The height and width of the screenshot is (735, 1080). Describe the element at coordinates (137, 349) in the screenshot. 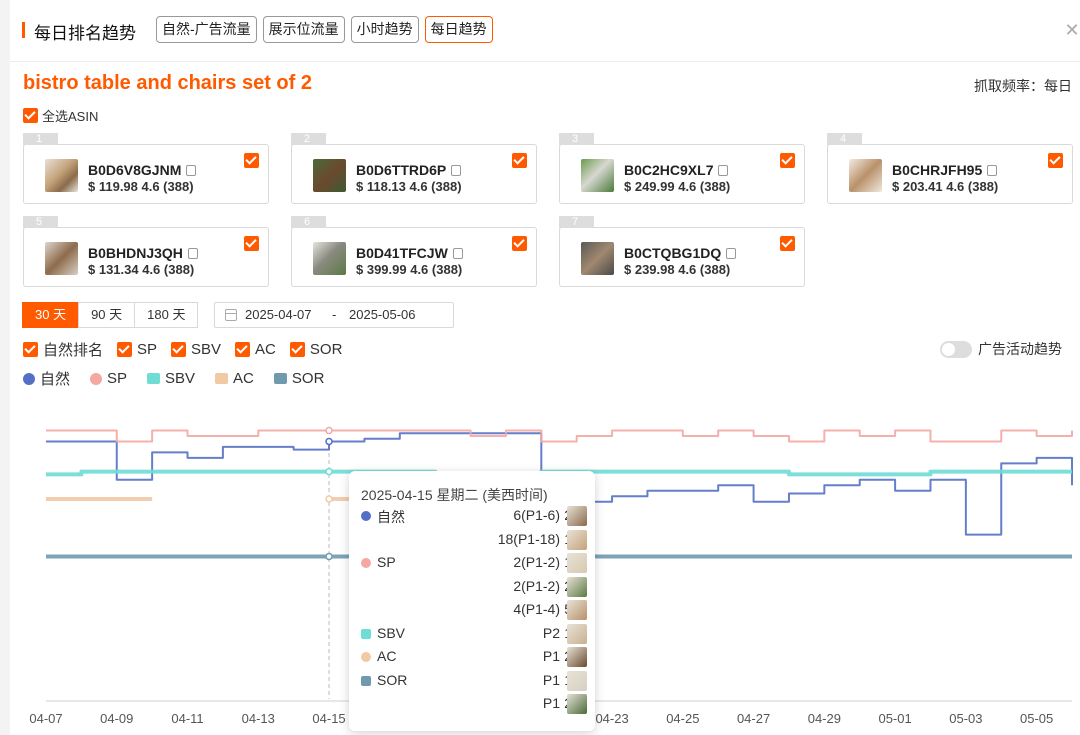

I see `metric-sp: SP` at that location.